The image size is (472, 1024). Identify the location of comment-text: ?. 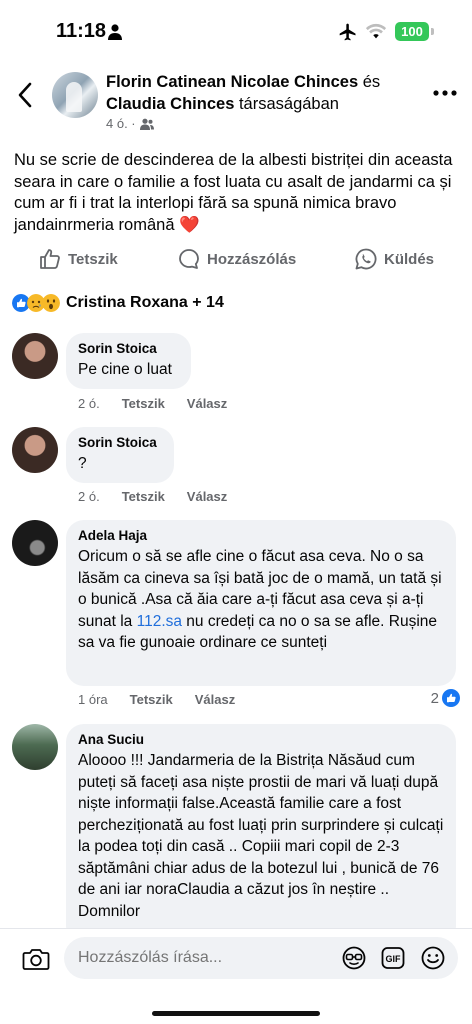
(82, 463).